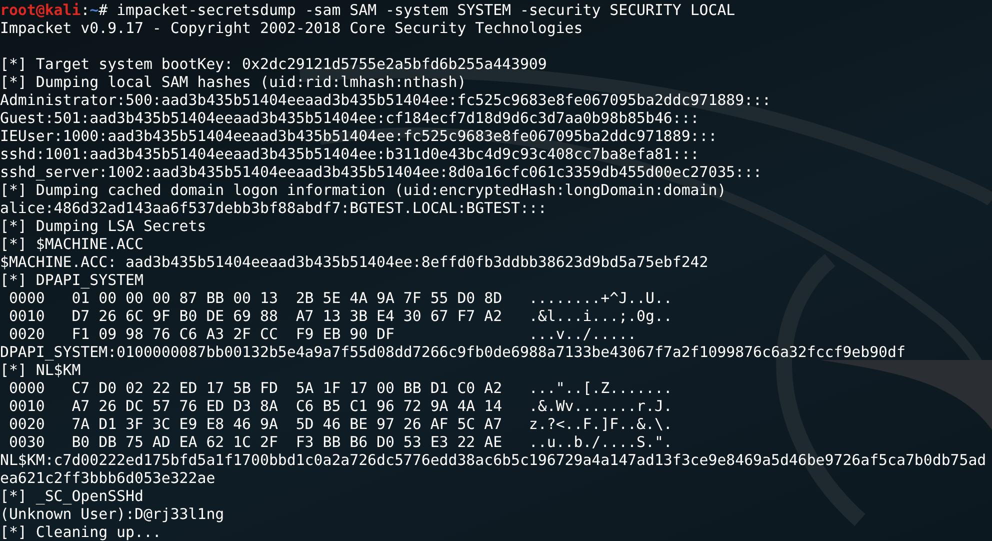 Image resolution: width=992 pixels, height=541 pixels. I want to click on hex-dump-line: 0010 A7 26 DC 57 76 ED D3 8A C6 B5 C1 96 72 9A 4A 14 .&.Wv.......r.J., so click(340, 406).